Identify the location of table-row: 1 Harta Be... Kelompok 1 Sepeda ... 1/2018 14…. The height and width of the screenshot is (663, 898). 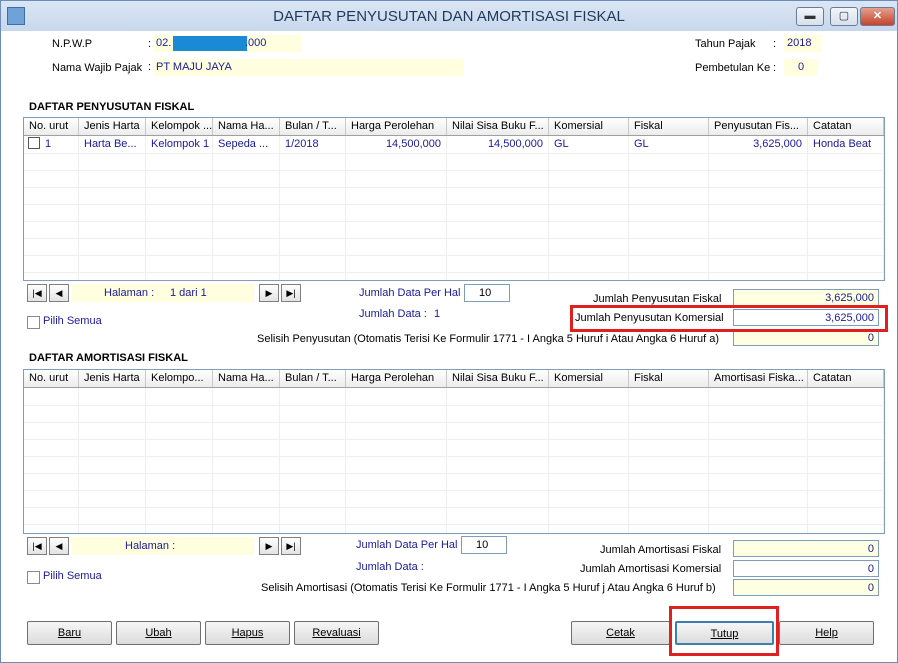
(454, 144).